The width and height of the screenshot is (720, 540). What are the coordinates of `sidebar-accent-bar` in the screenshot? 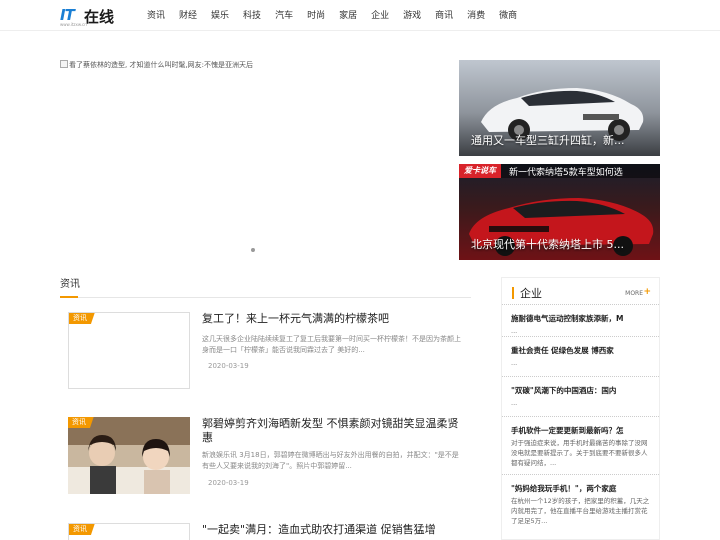 It's located at (513, 293).